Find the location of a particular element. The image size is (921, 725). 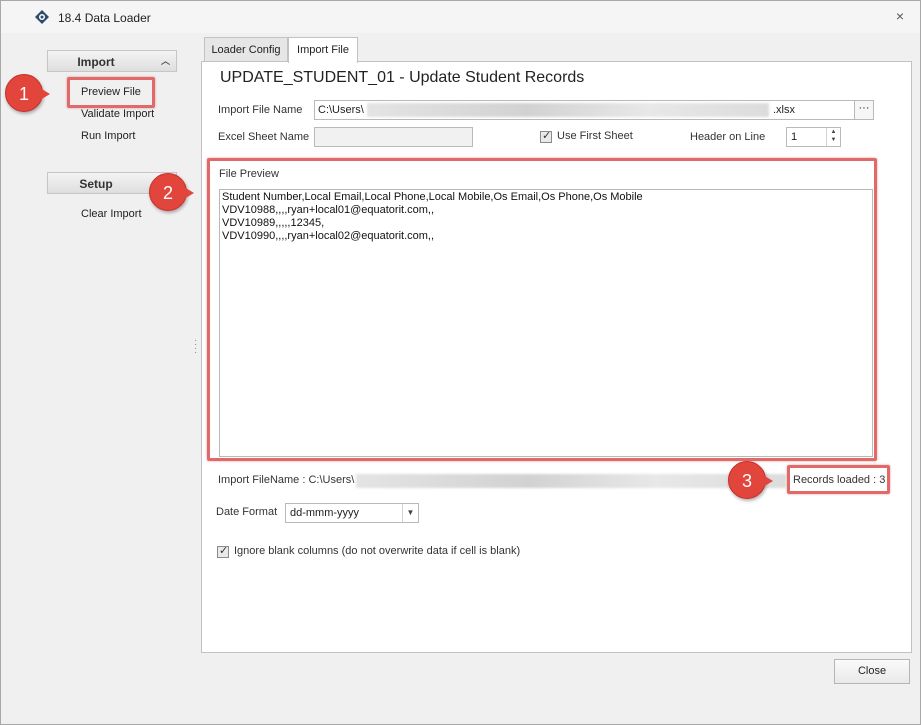

header-line-value: 1 is located at coordinates (794, 137).